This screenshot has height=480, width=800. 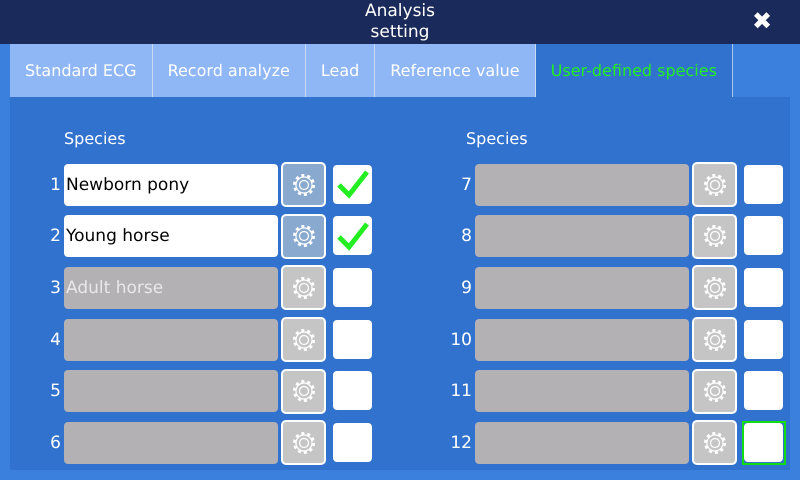 What do you see at coordinates (455, 70) in the screenshot?
I see `tab: Reference value` at bounding box center [455, 70].